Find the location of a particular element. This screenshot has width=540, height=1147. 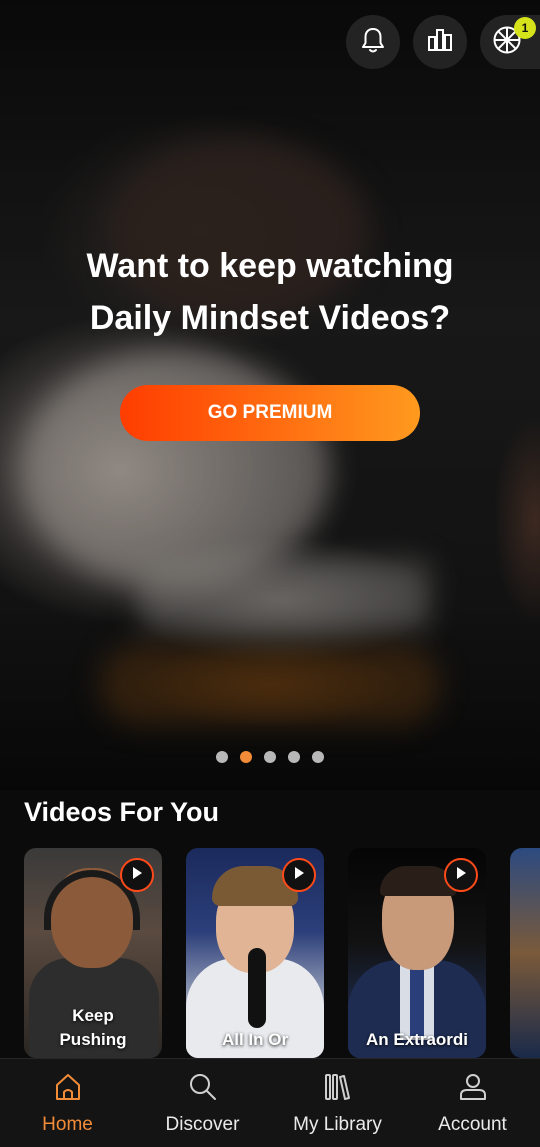

header-actions: 1 is located at coordinates (443, 42).